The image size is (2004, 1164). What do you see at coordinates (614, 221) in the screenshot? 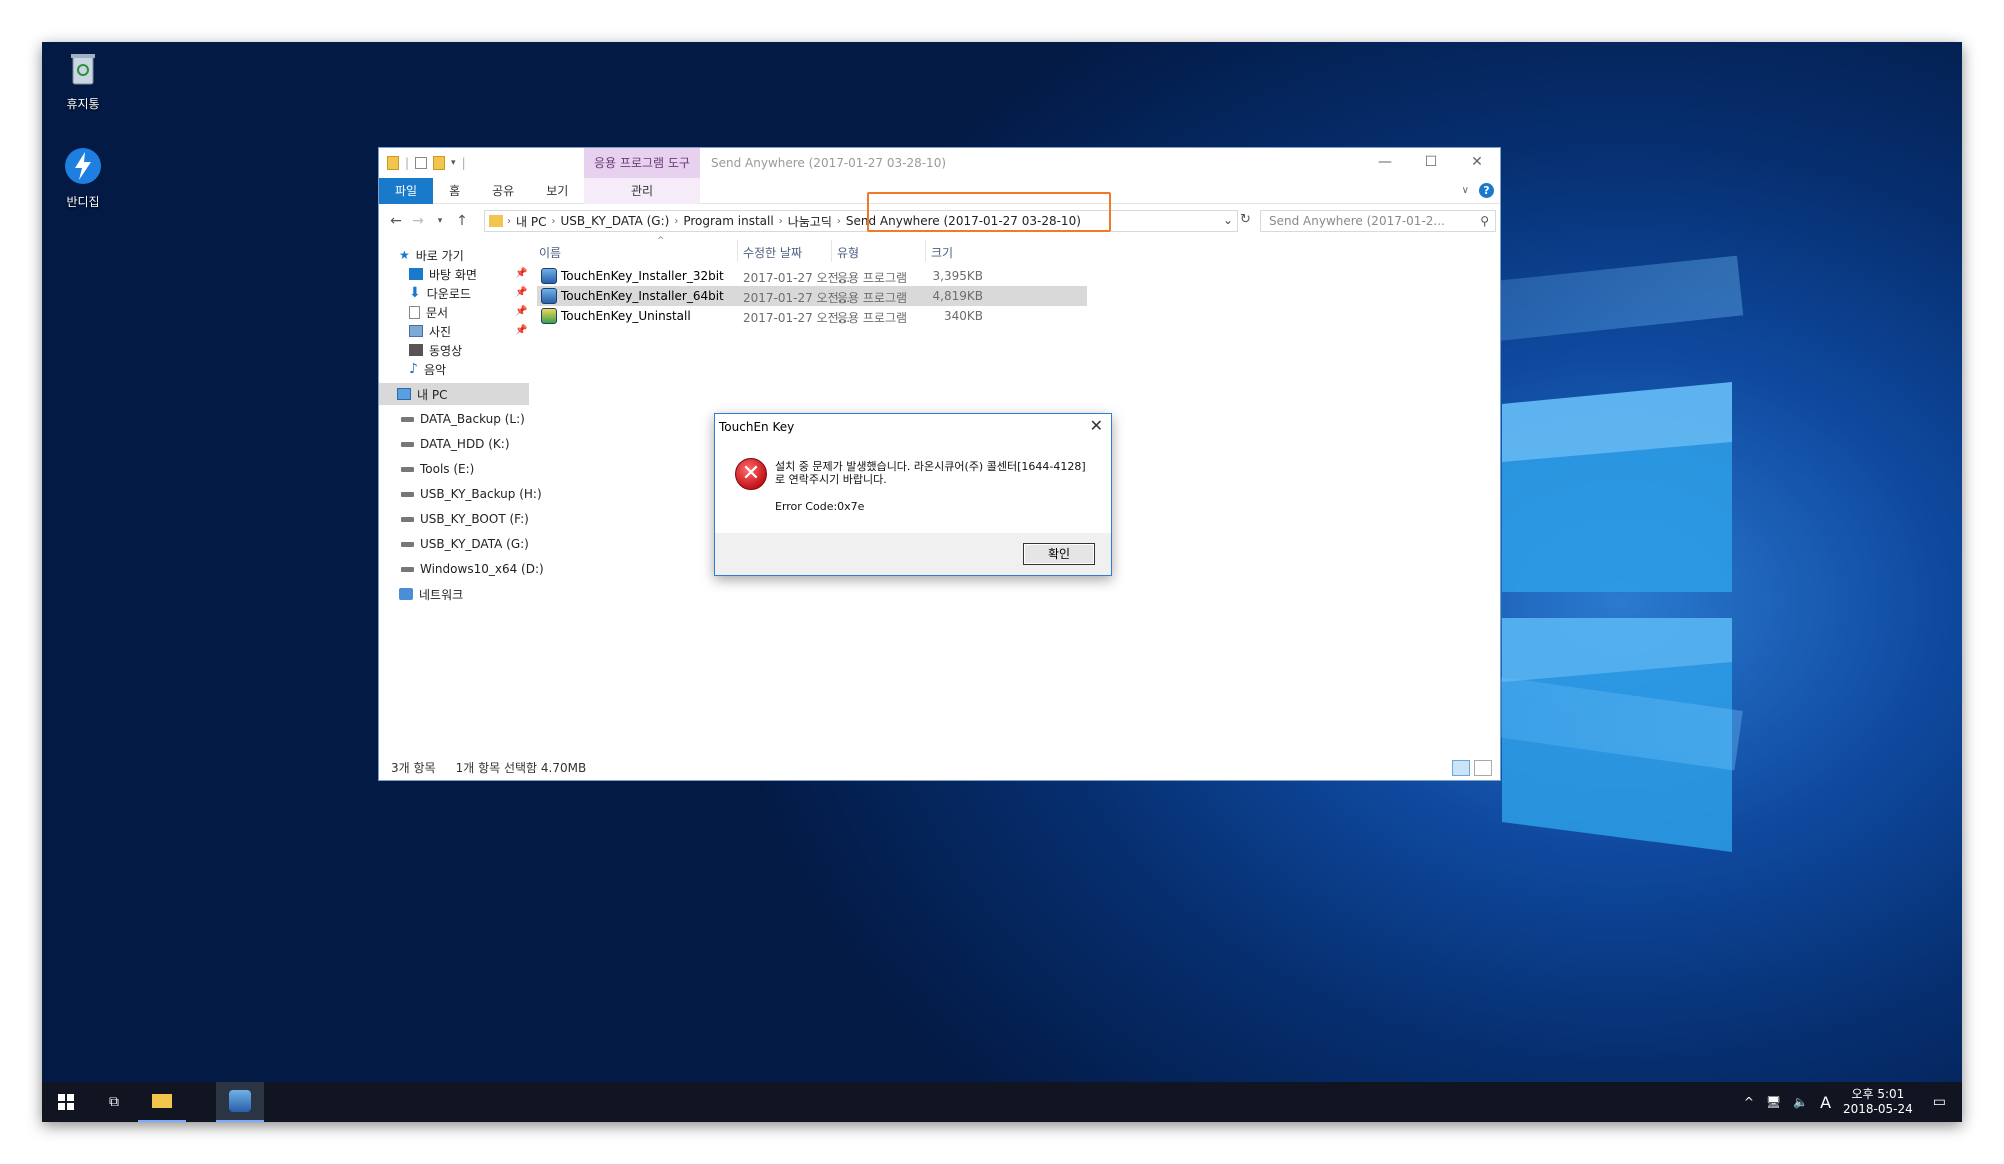
I see `breadcrumb-item: USB_KY_DATA (G:)` at bounding box center [614, 221].